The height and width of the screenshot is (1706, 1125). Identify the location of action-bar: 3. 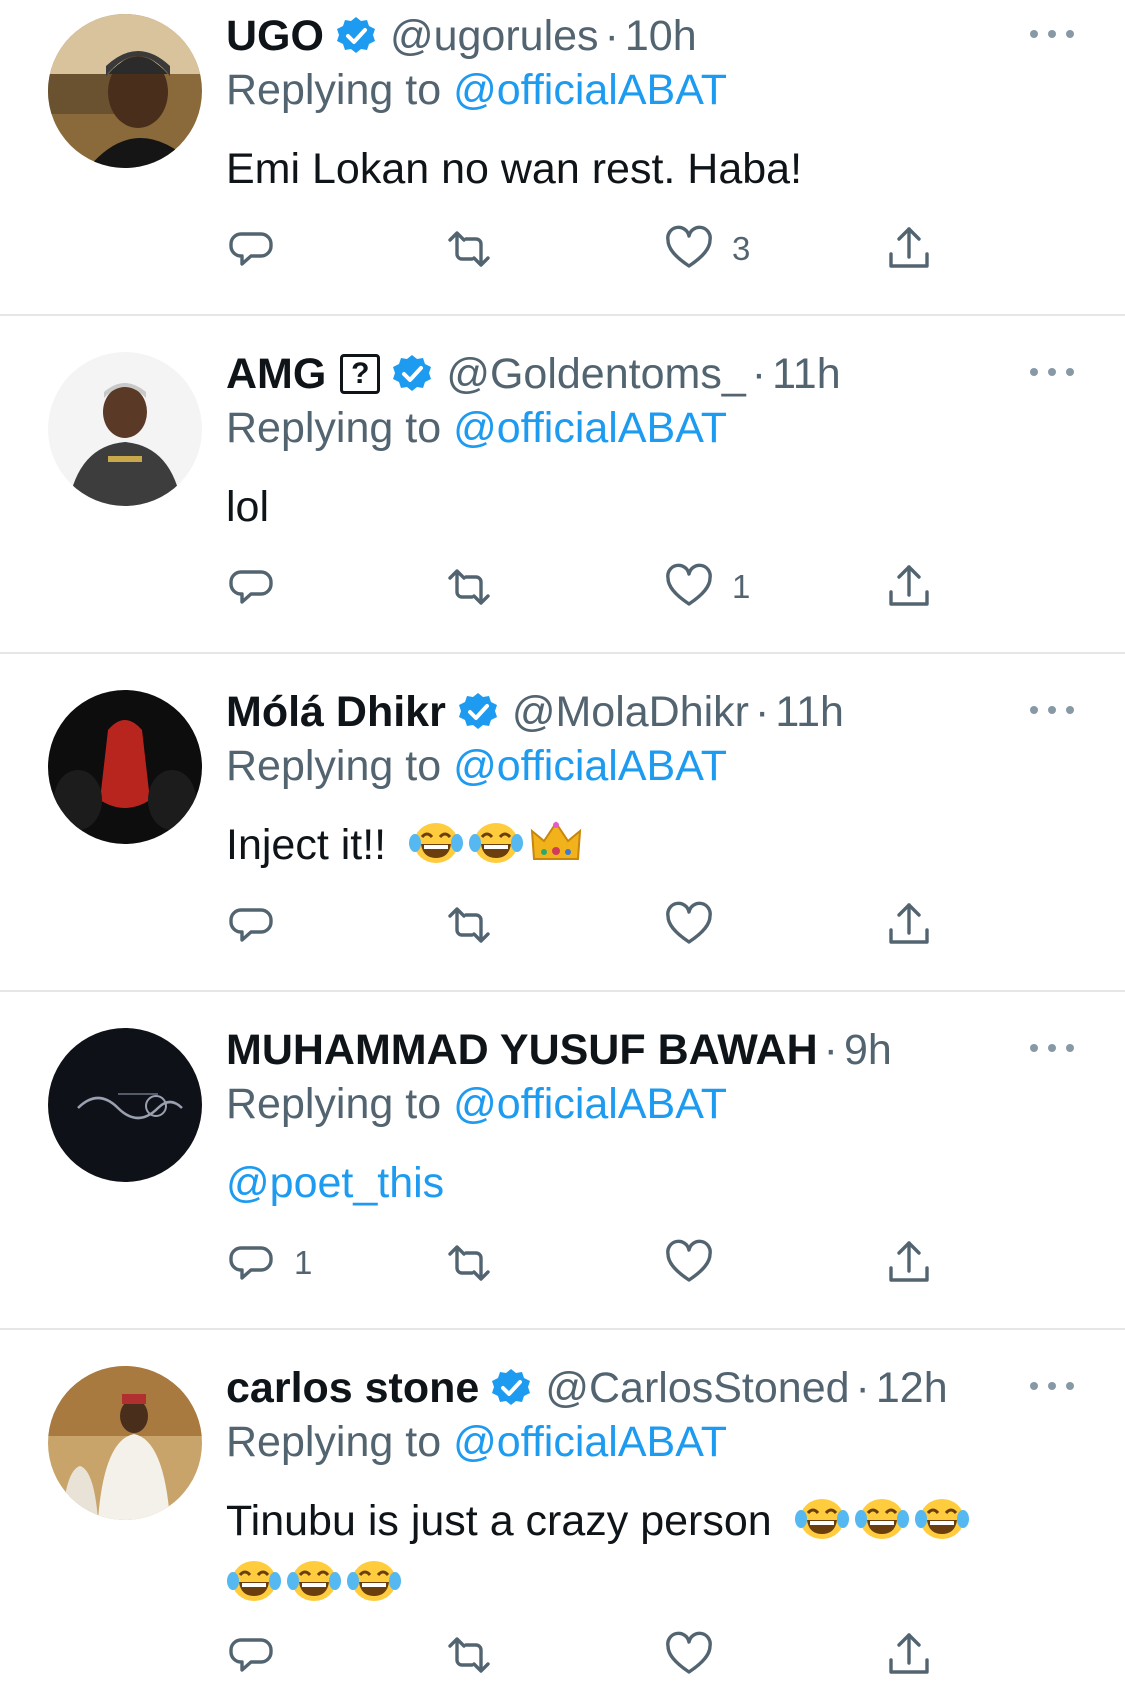
(626, 249).